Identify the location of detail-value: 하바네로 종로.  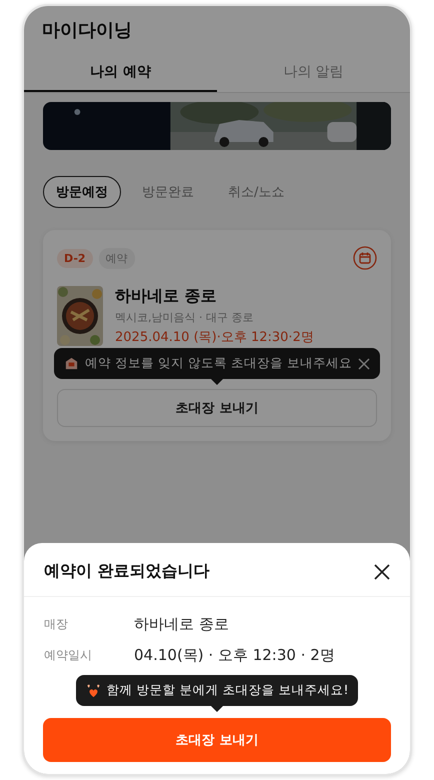
(181, 624).